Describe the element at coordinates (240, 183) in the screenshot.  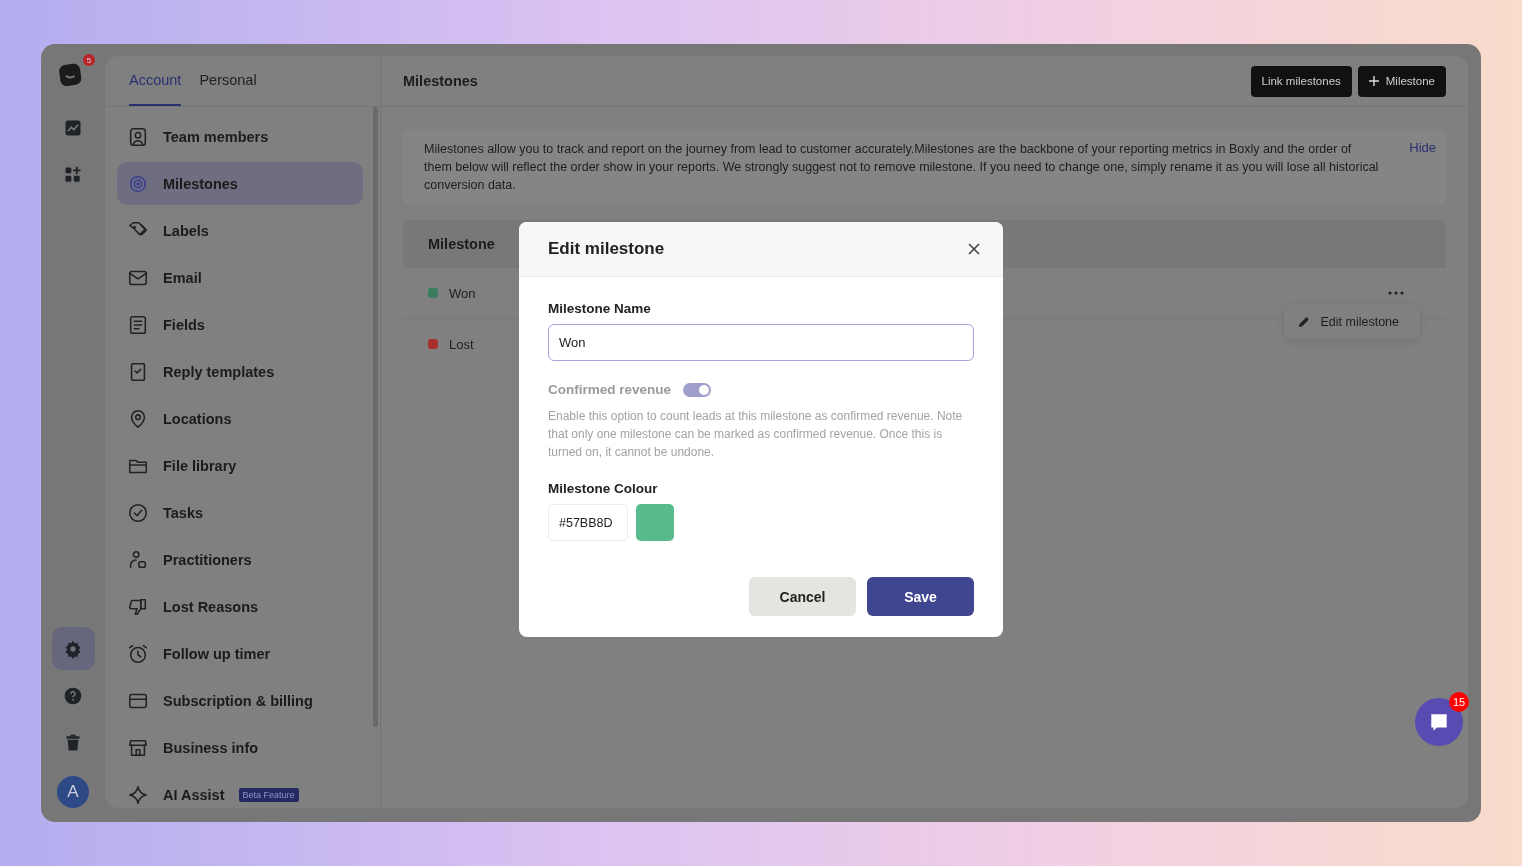
I see `sidebar-item: Milestones` at that location.